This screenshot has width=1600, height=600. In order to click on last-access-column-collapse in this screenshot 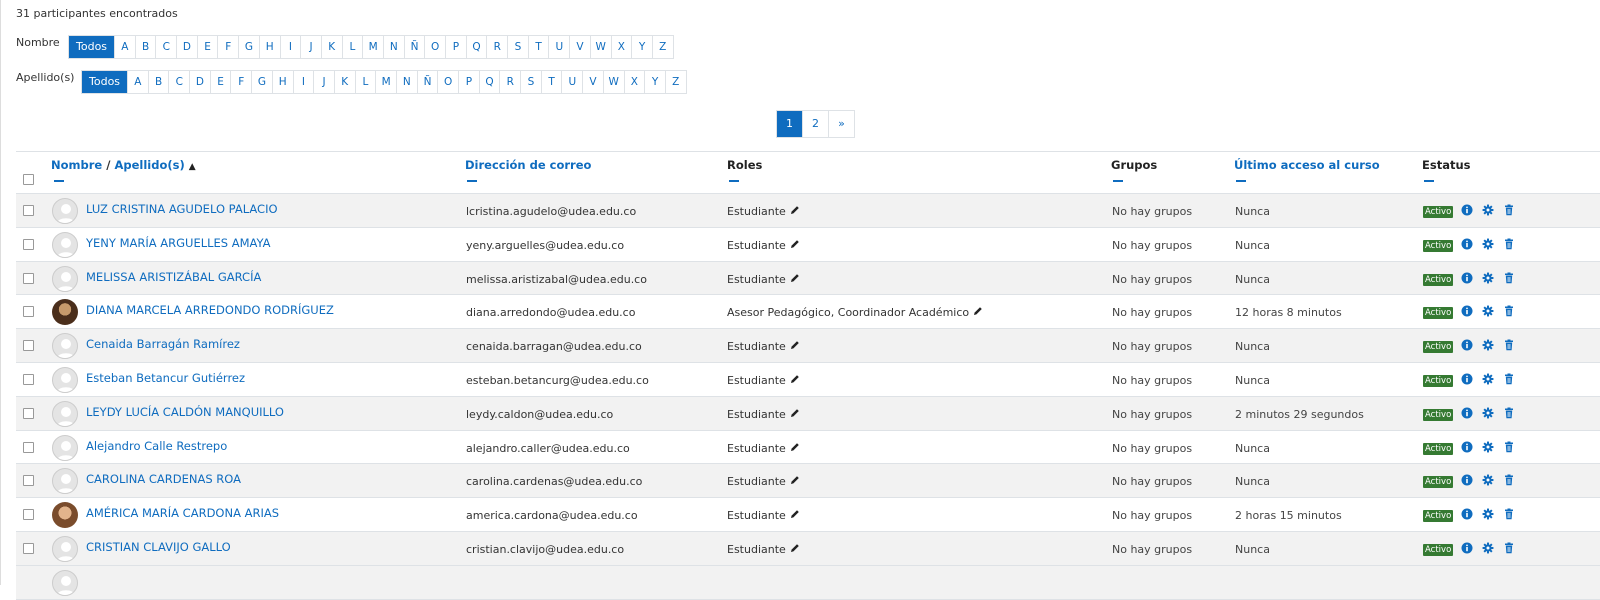, I will do `click(1241, 181)`.